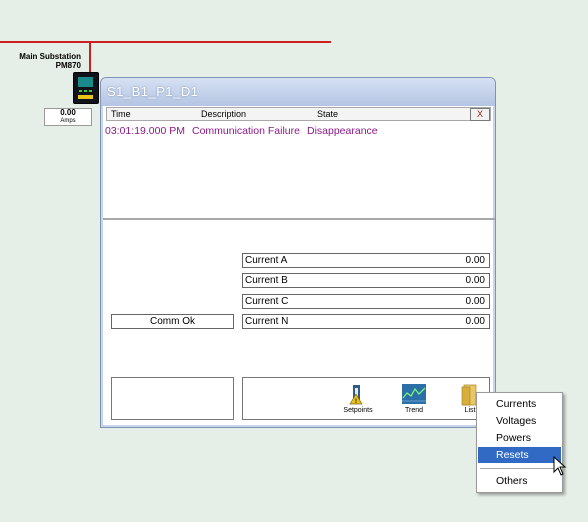  Describe the element at coordinates (519, 481) in the screenshot. I see `menu-item-others: Others` at that location.